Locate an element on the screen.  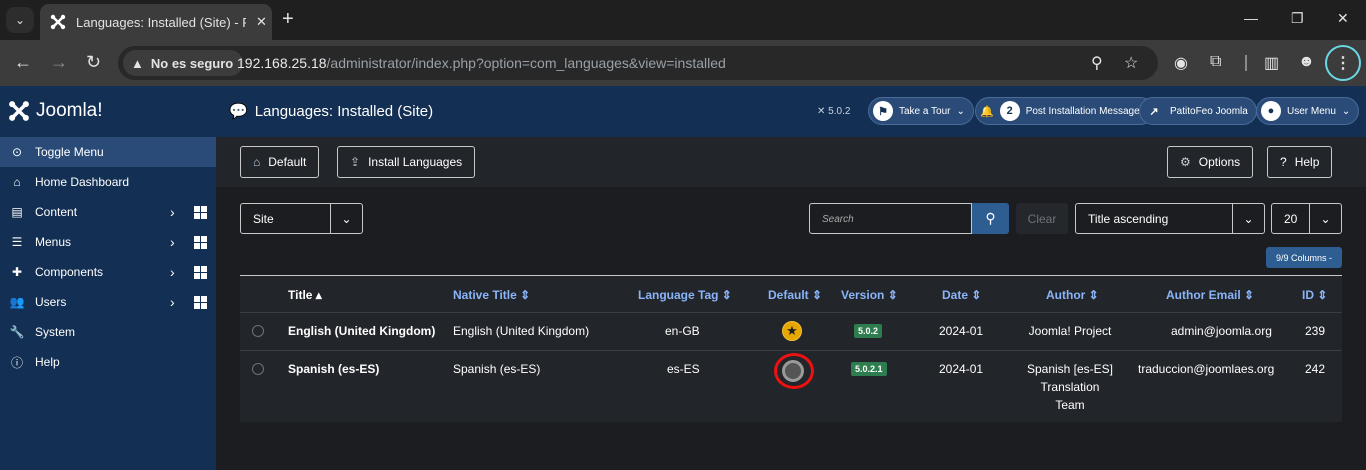
user-menu-label: User Menu is located at coordinates (1311, 111).